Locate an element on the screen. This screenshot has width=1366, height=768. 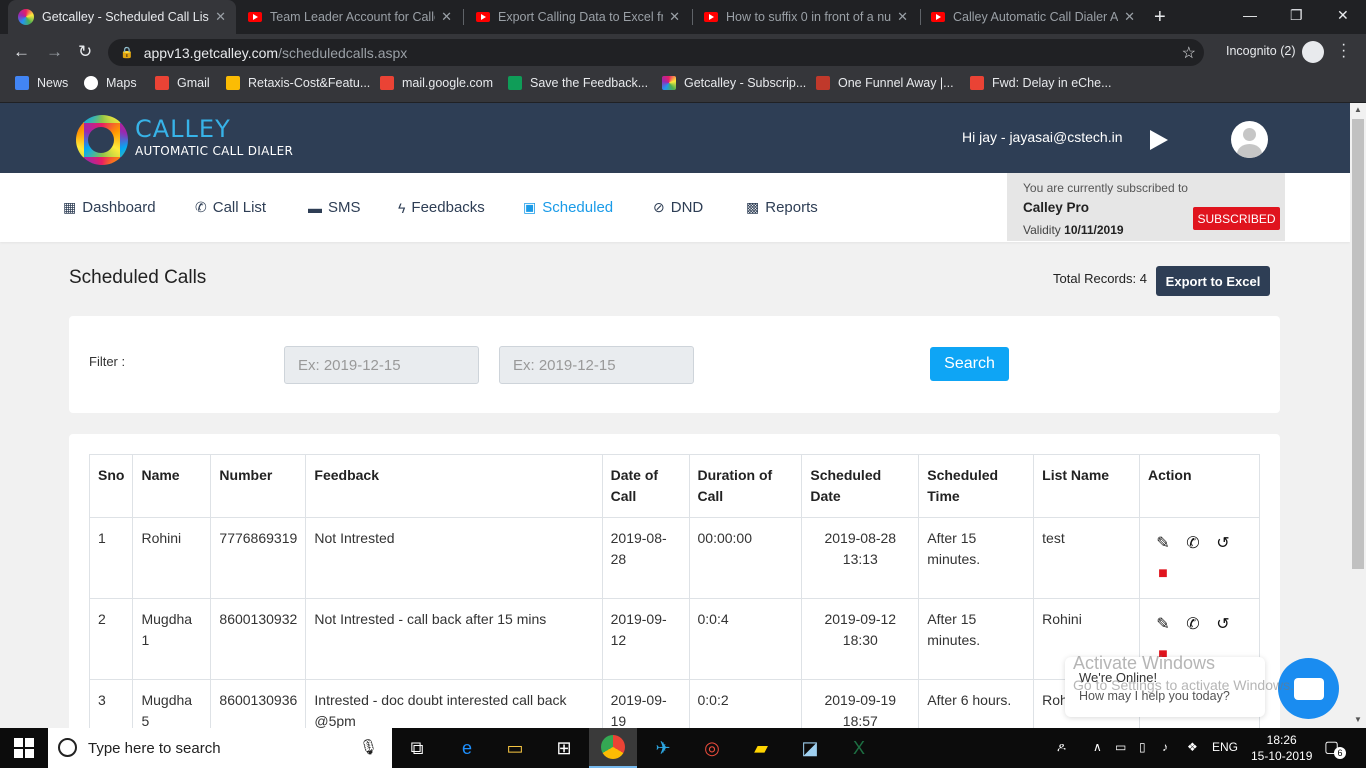
search-button: Search is located at coordinates (969, 364).